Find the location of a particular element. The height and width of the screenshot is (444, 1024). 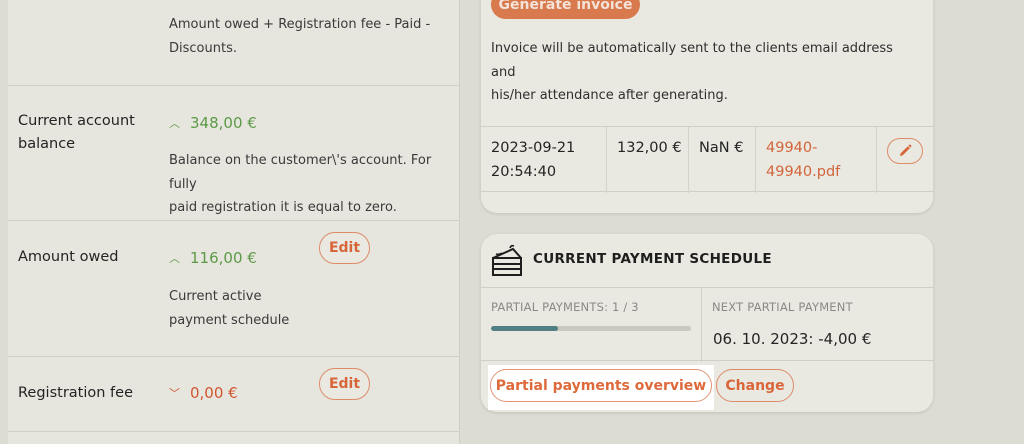

invoice-amount-cell: 132,00 € is located at coordinates (648, 160).